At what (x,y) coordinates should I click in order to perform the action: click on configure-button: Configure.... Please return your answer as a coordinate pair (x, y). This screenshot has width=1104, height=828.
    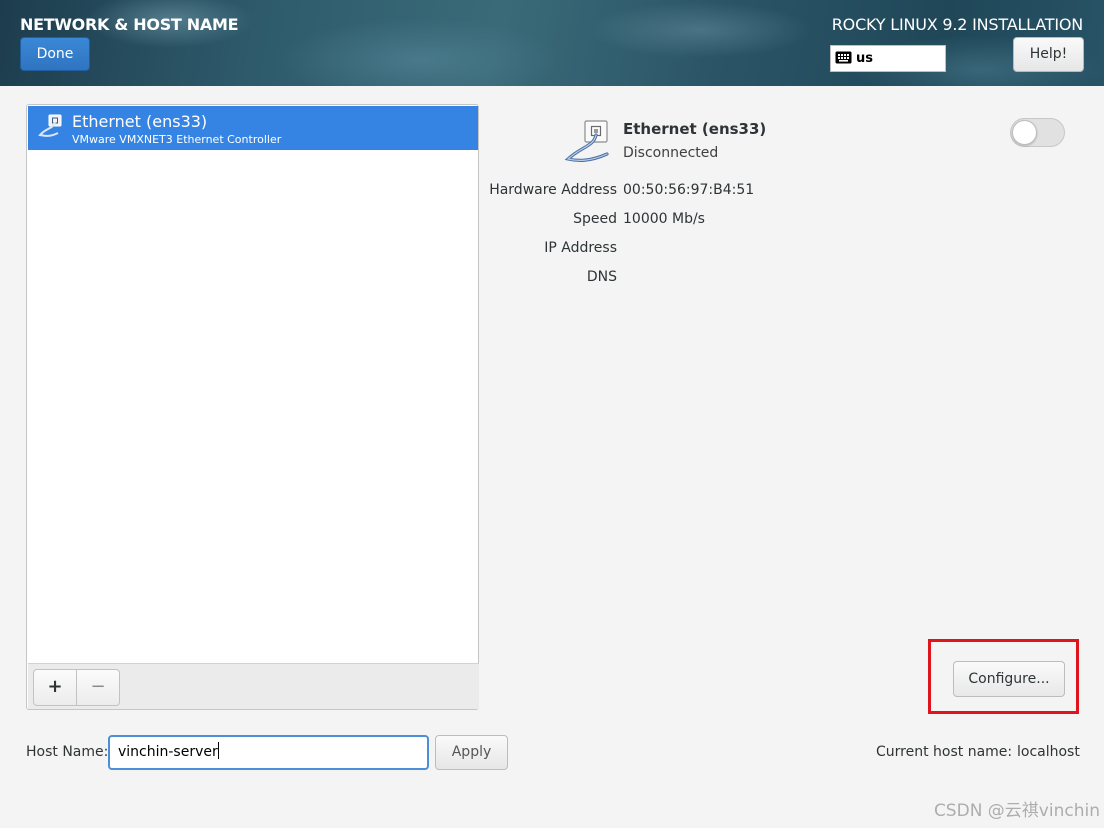
    Looking at the image, I should click on (1009, 679).